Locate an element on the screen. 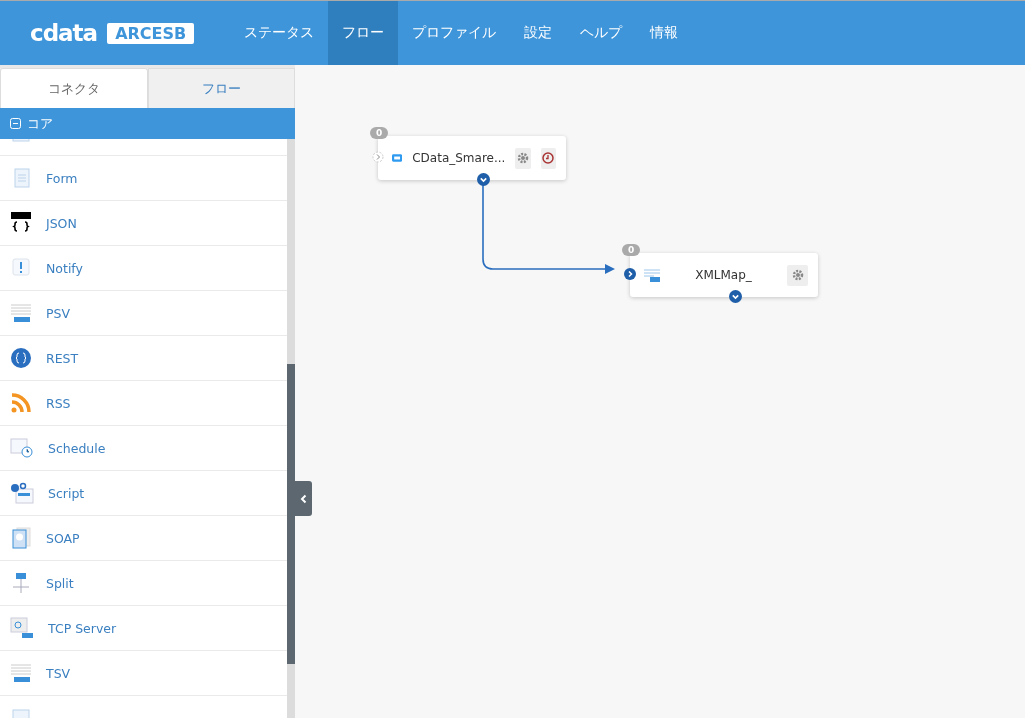  connector-label: Script is located at coordinates (66, 493).